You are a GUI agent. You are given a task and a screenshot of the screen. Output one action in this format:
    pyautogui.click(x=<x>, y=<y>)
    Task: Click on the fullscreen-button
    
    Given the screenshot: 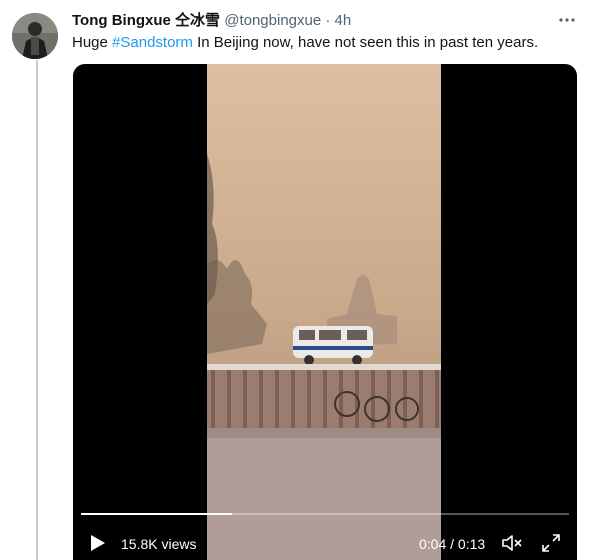 What is the action you would take?
    pyautogui.click(x=551, y=543)
    